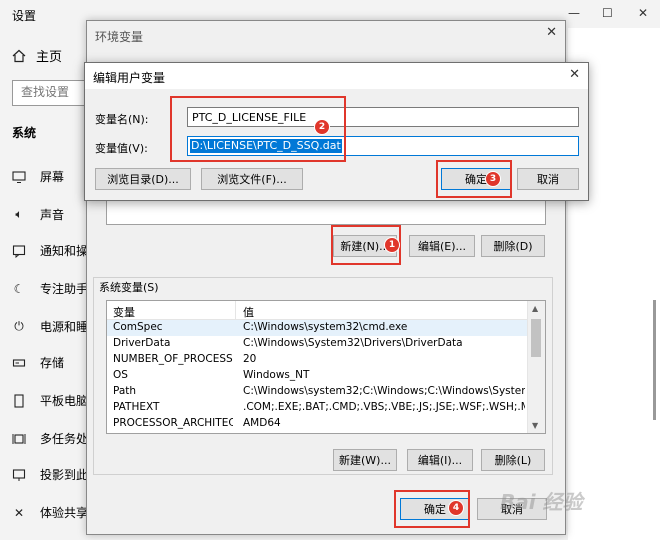 The width and height of the screenshot is (660, 540). I want to click on column-header-variable: 变量, so click(124, 312).